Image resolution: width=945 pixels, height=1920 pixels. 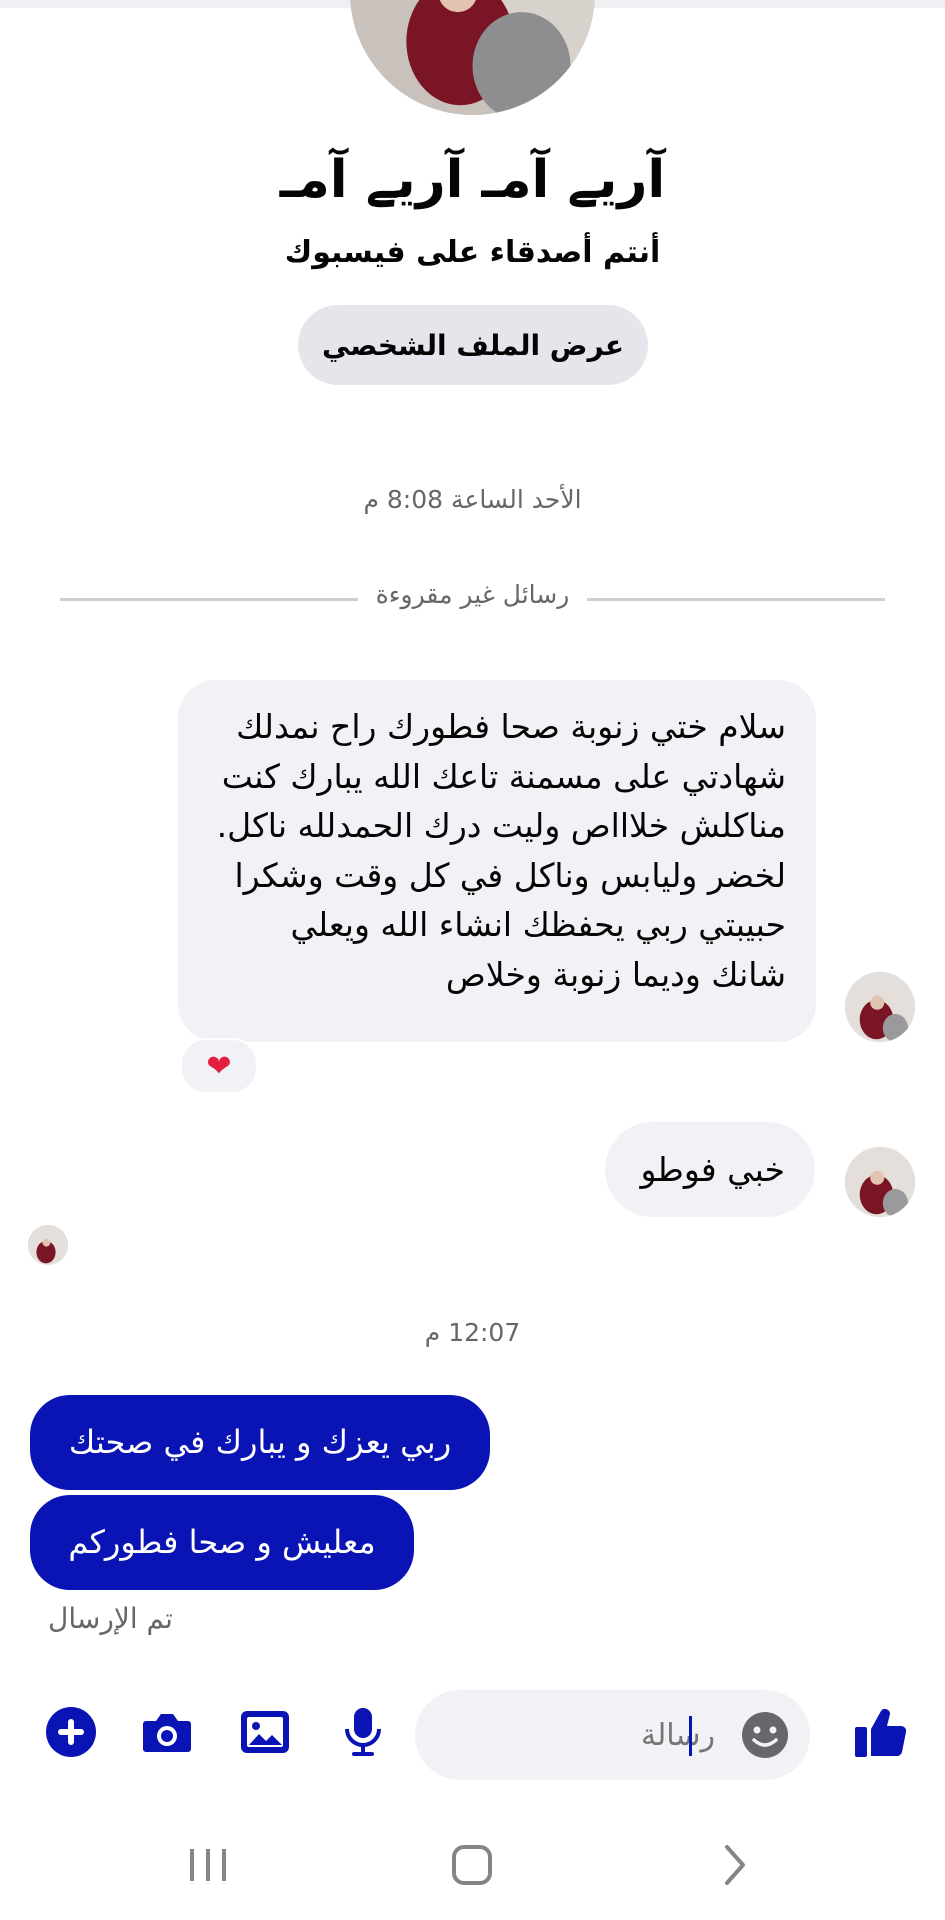 What do you see at coordinates (208, 1865) in the screenshot?
I see `recents-icon` at bounding box center [208, 1865].